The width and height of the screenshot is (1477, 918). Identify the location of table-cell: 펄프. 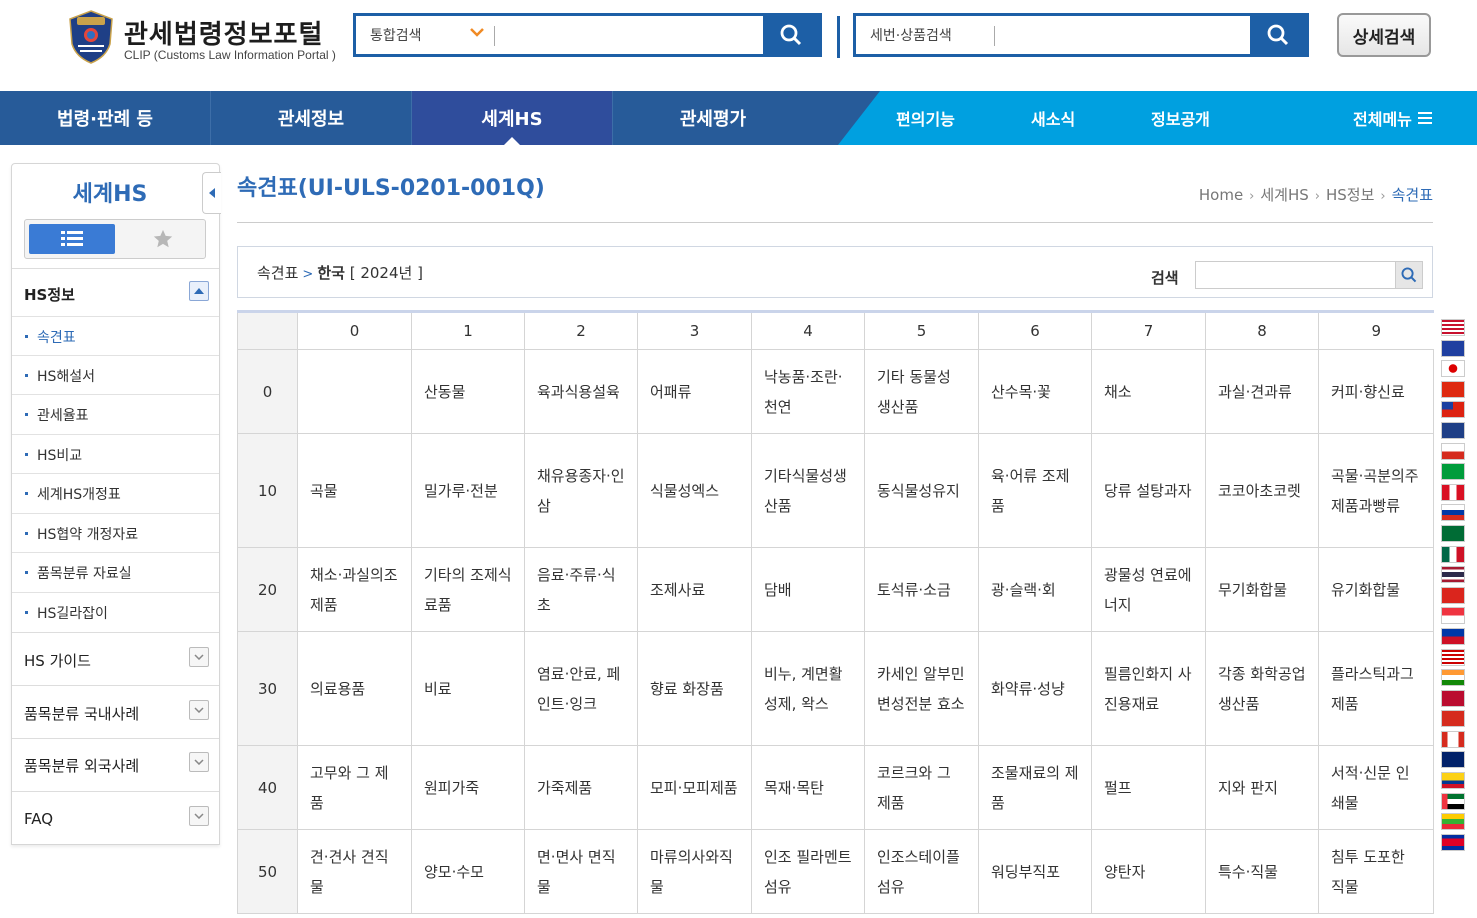
(1148, 787).